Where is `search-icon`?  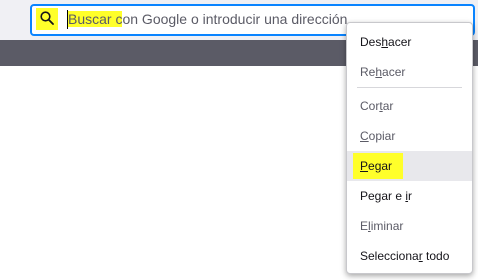 search-icon is located at coordinates (47, 19).